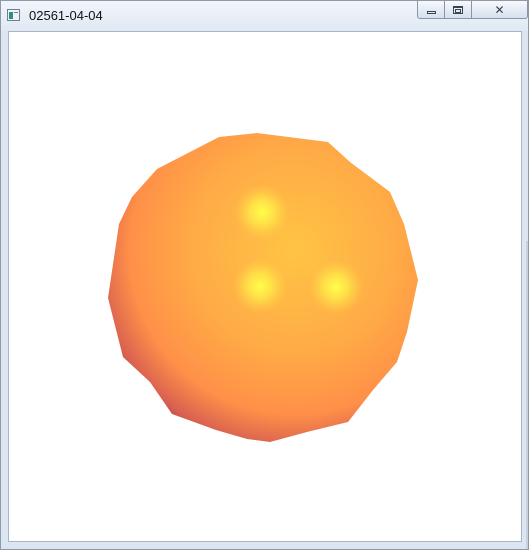  Describe the element at coordinates (527, 395) in the screenshot. I see `window-edge` at that location.